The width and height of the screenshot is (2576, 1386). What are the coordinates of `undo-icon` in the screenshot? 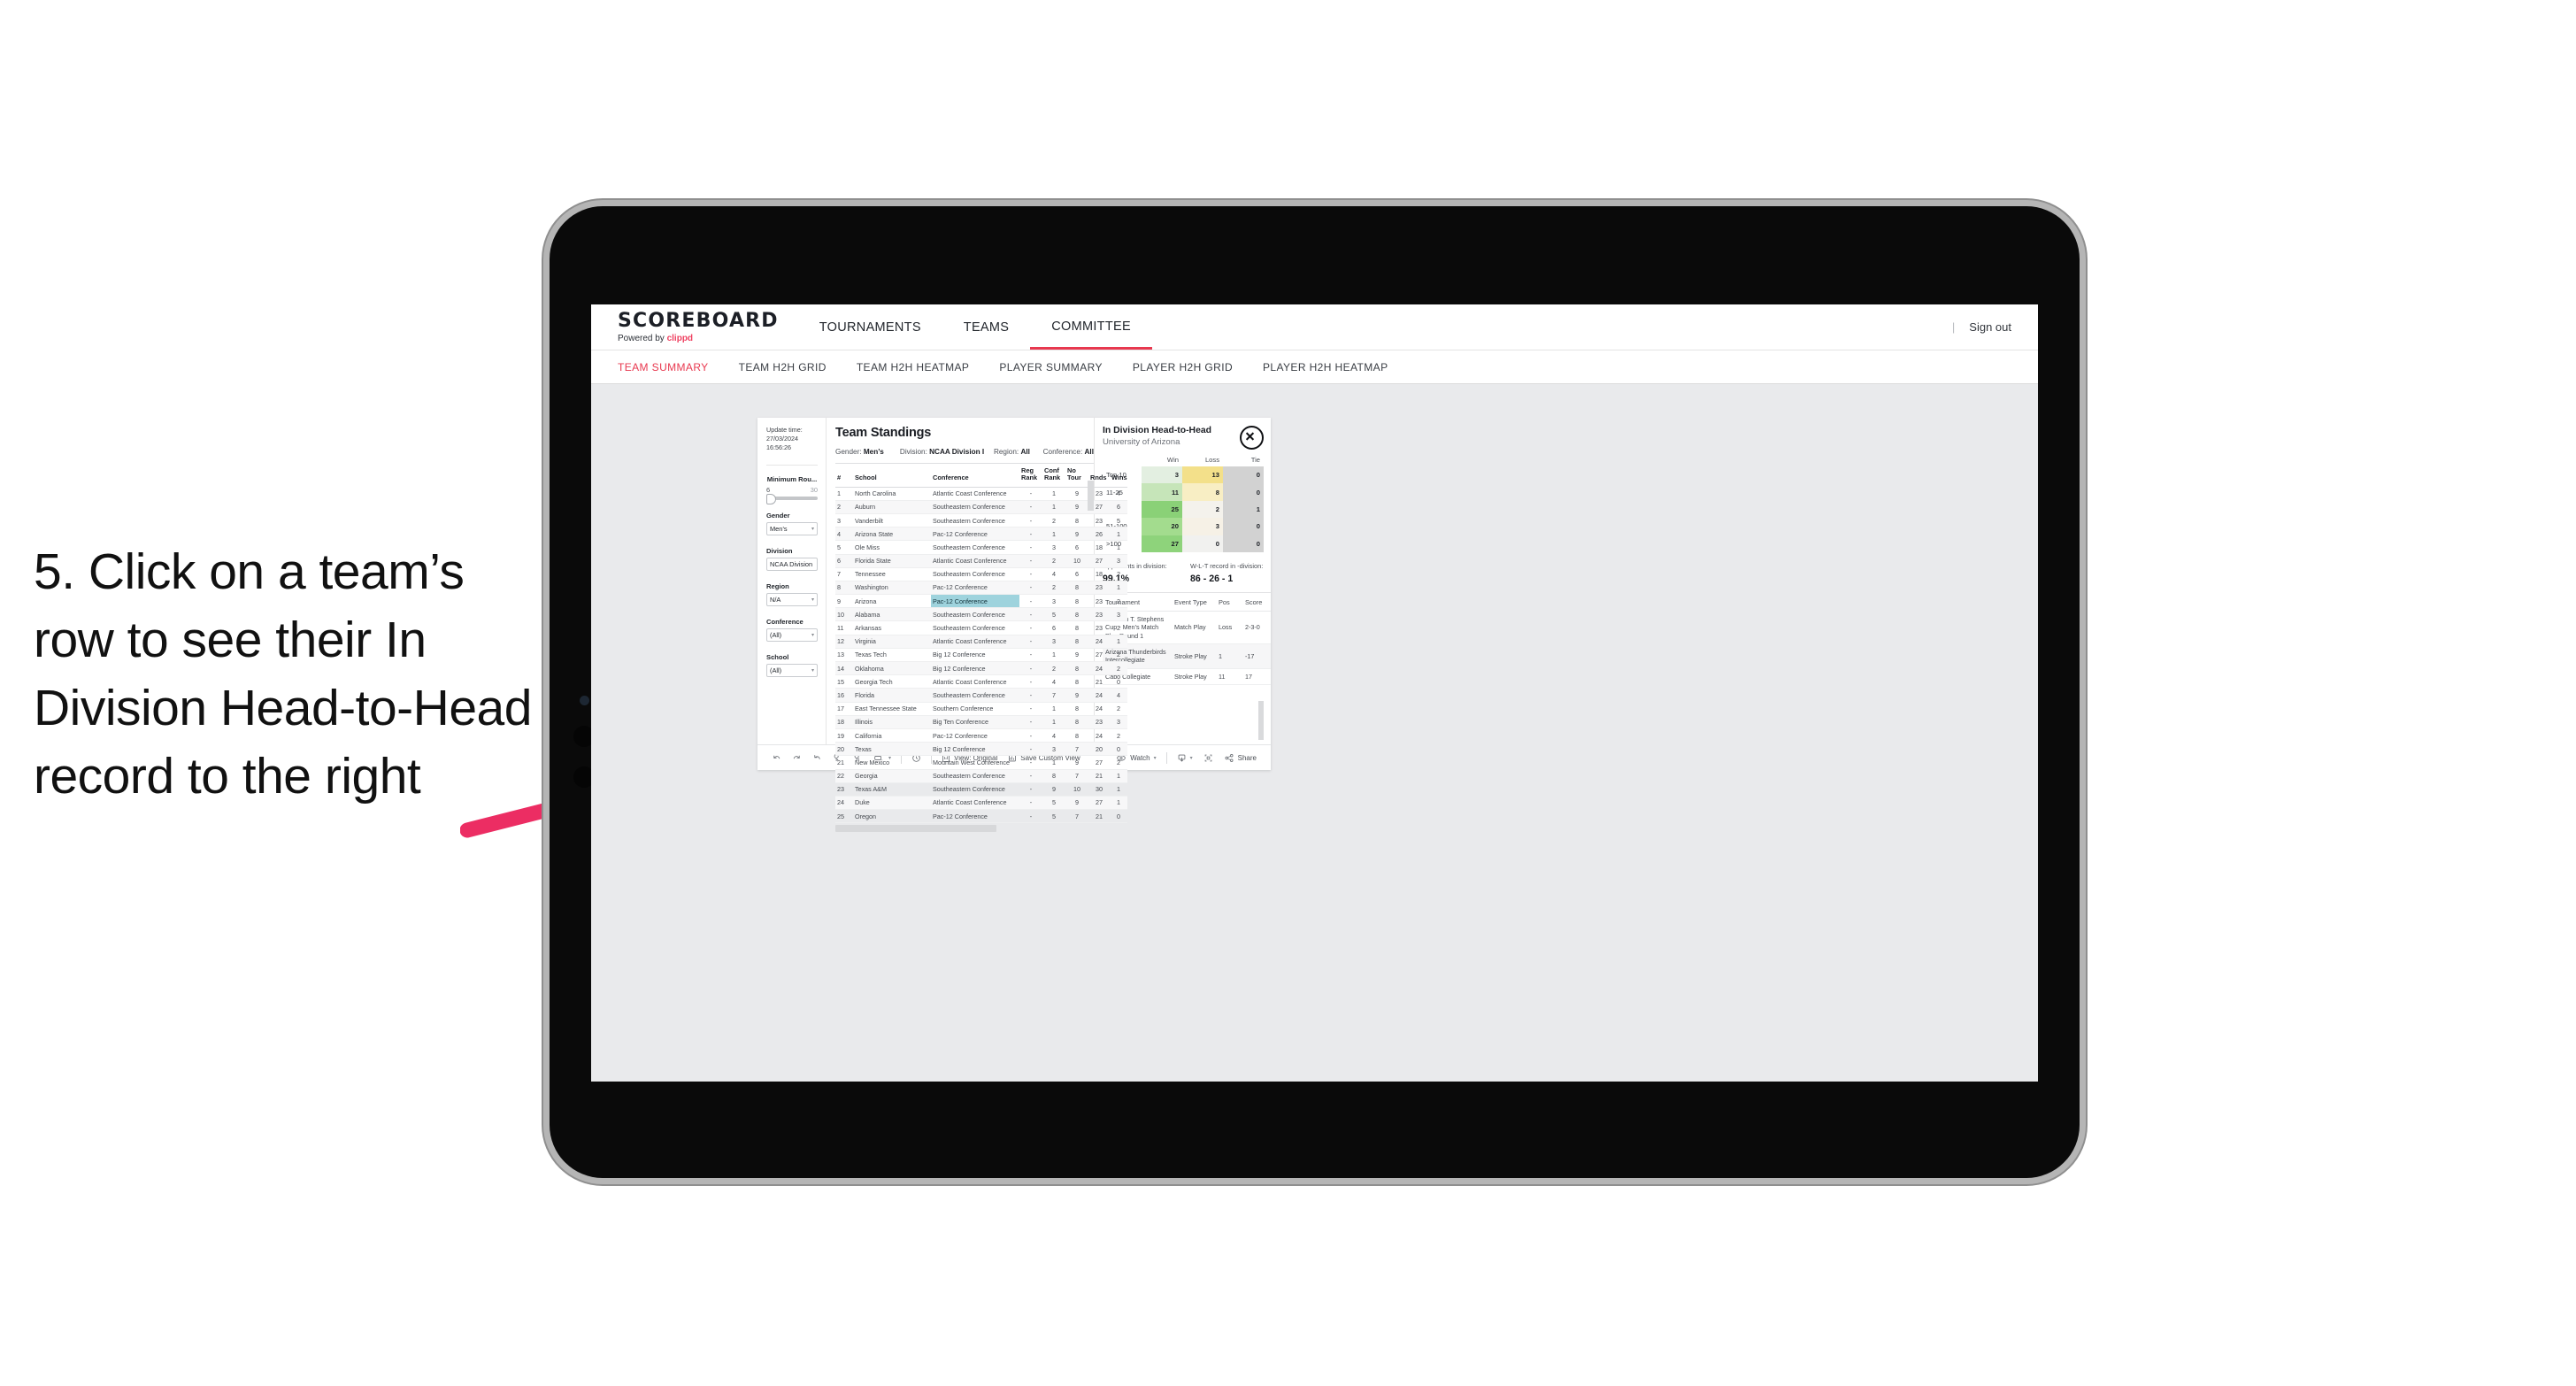 It's located at (776, 758).